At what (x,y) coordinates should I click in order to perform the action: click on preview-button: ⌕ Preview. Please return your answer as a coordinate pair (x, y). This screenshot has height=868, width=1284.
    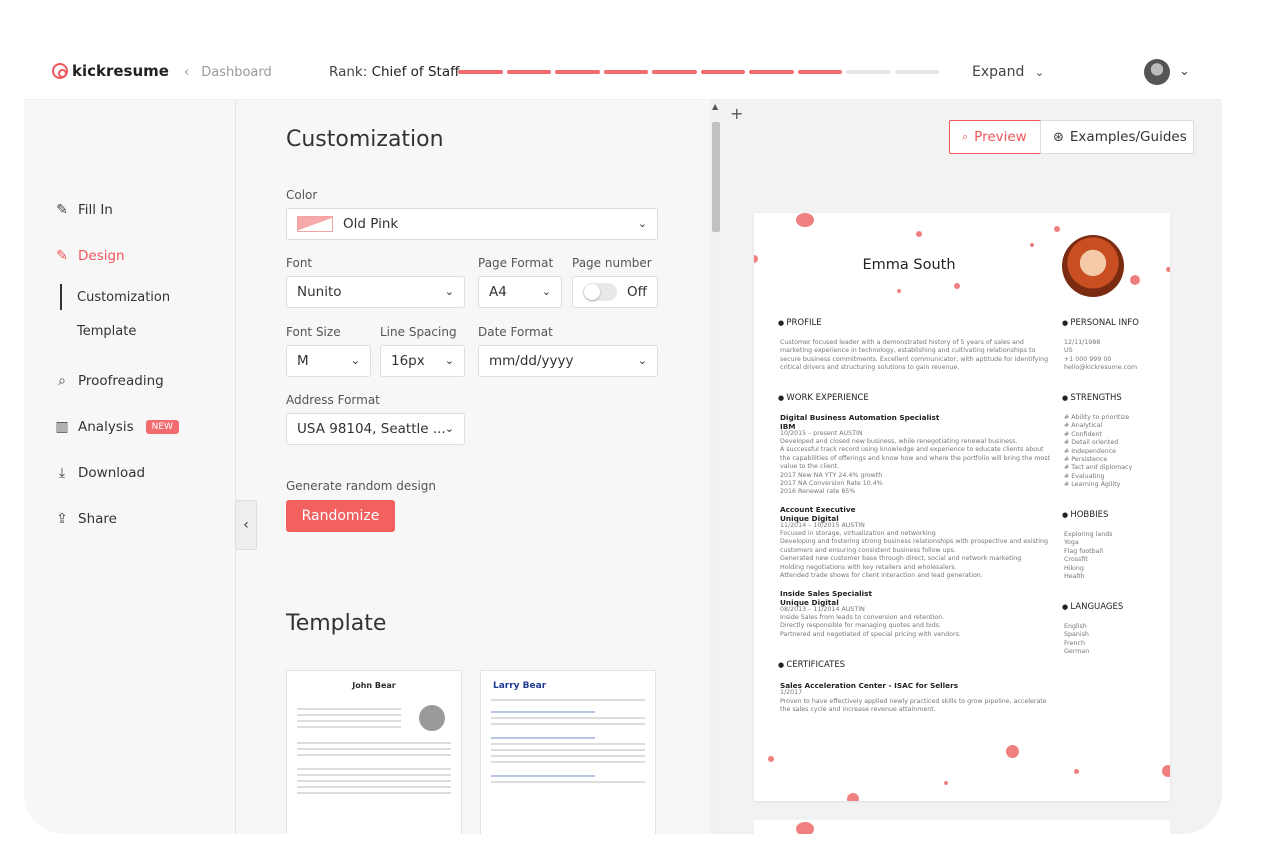
    Looking at the image, I should click on (995, 137).